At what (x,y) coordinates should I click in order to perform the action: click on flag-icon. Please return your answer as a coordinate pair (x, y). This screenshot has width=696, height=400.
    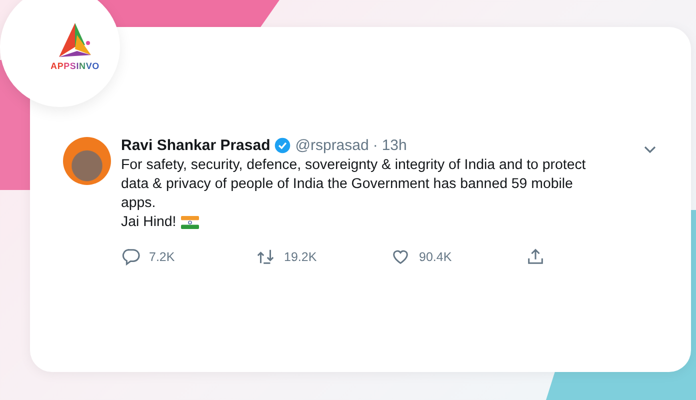
    Looking at the image, I should click on (190, 222).